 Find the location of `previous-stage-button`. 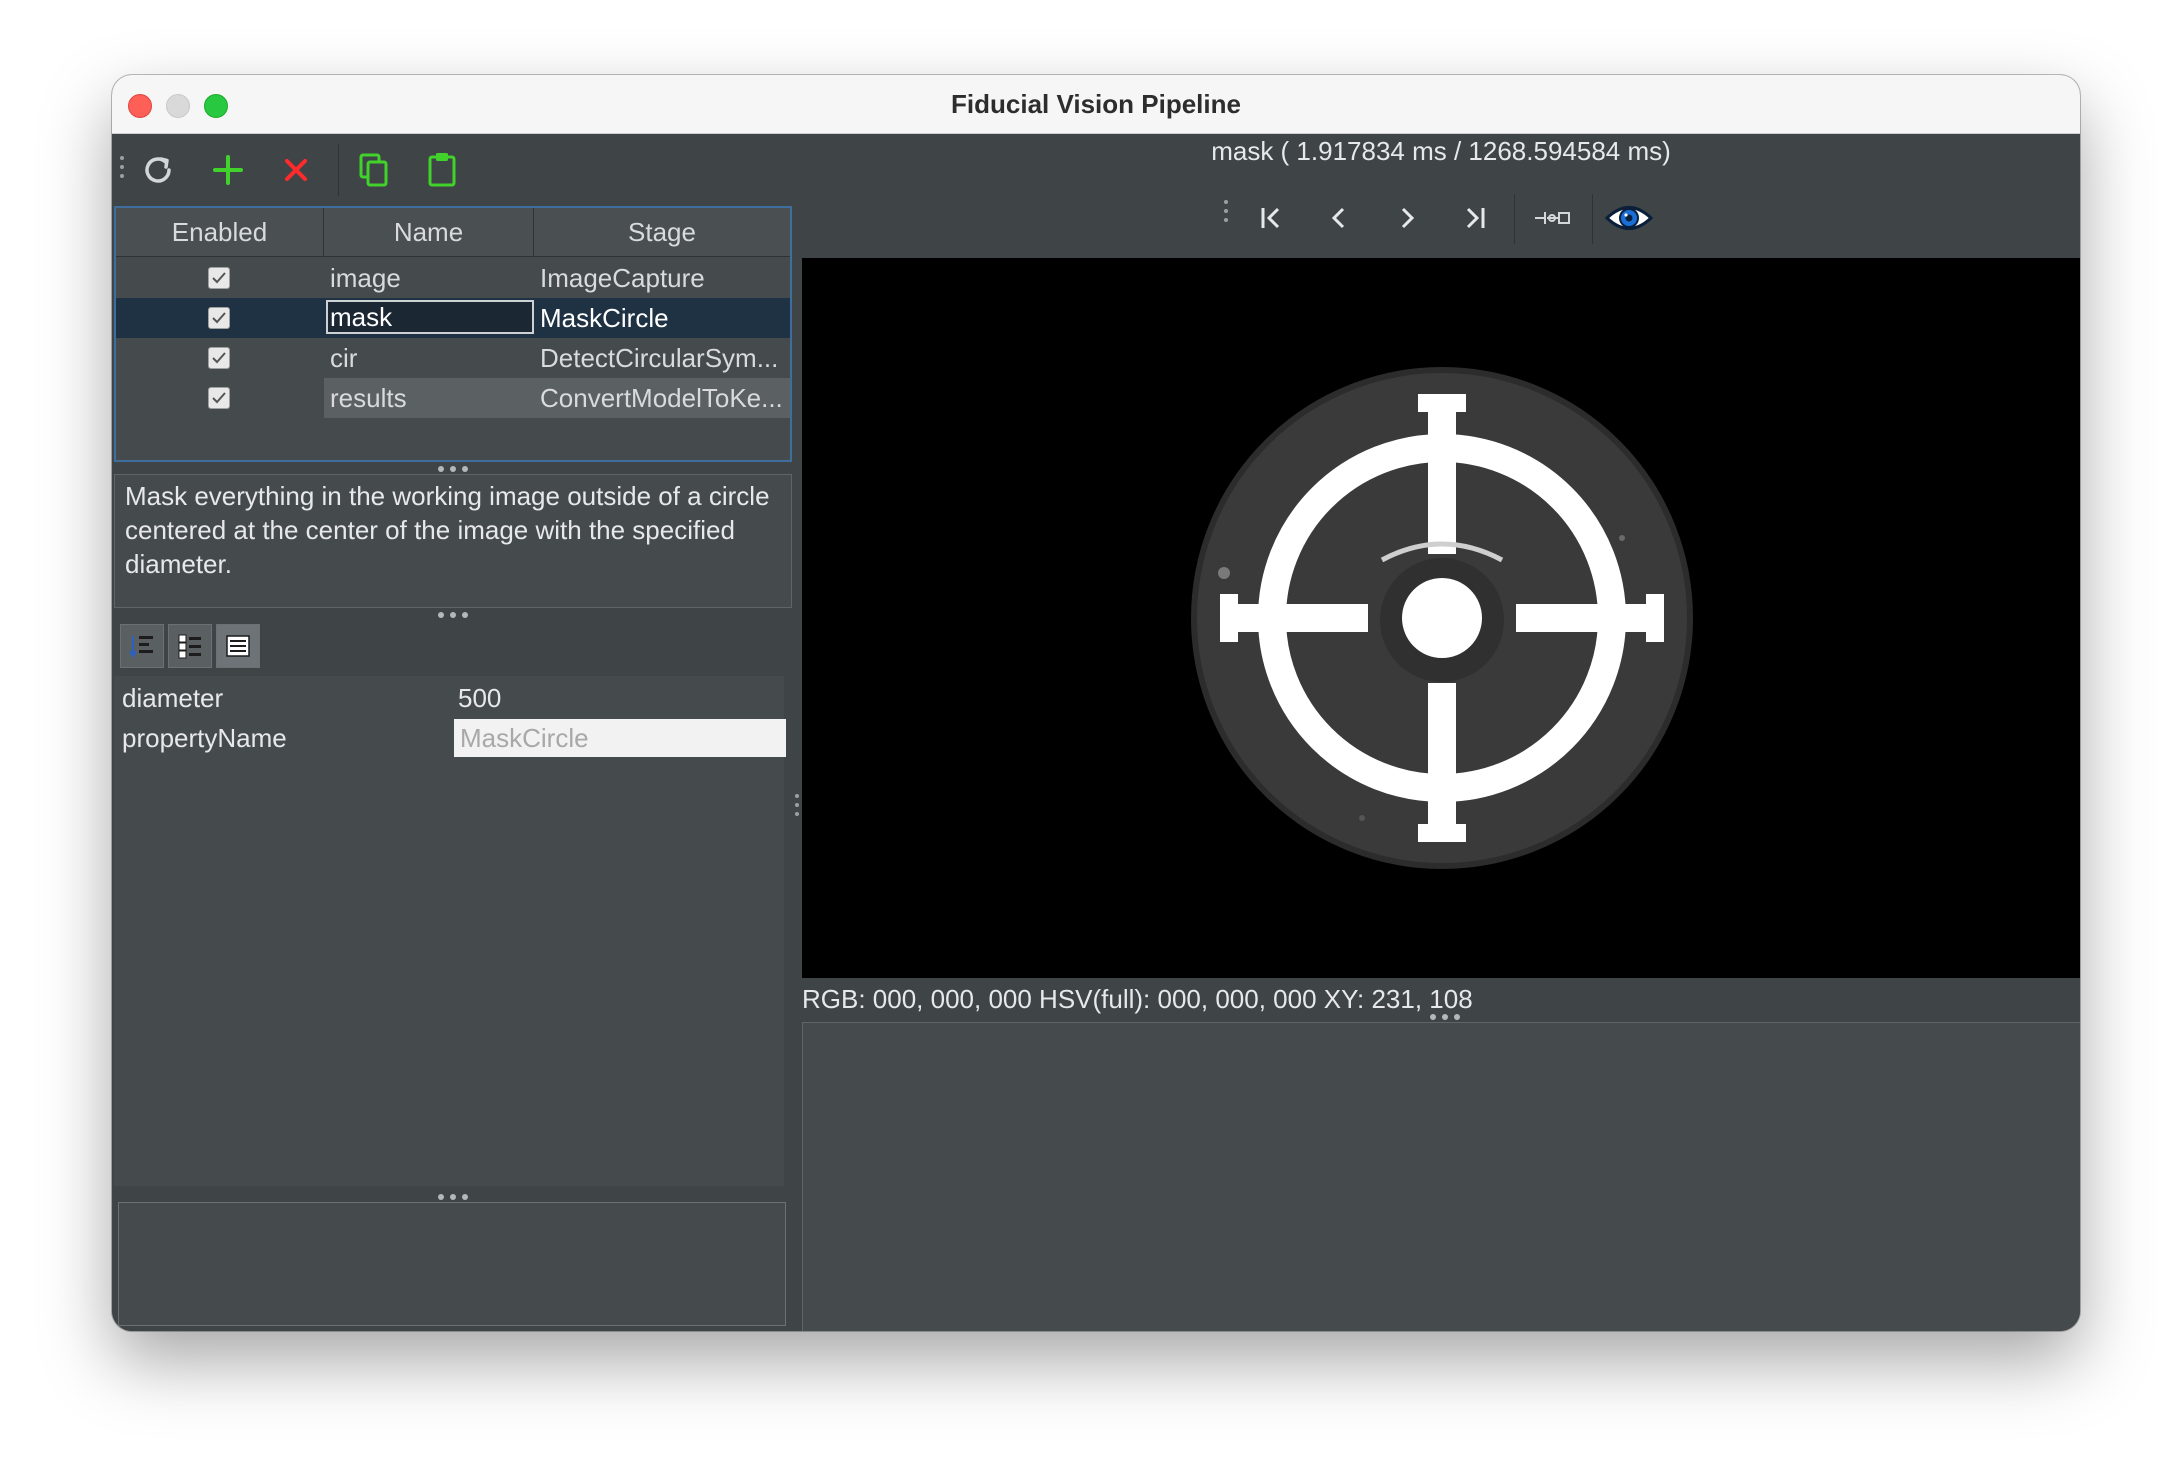

previous-stage-button is located at coordinates (1339, 218).